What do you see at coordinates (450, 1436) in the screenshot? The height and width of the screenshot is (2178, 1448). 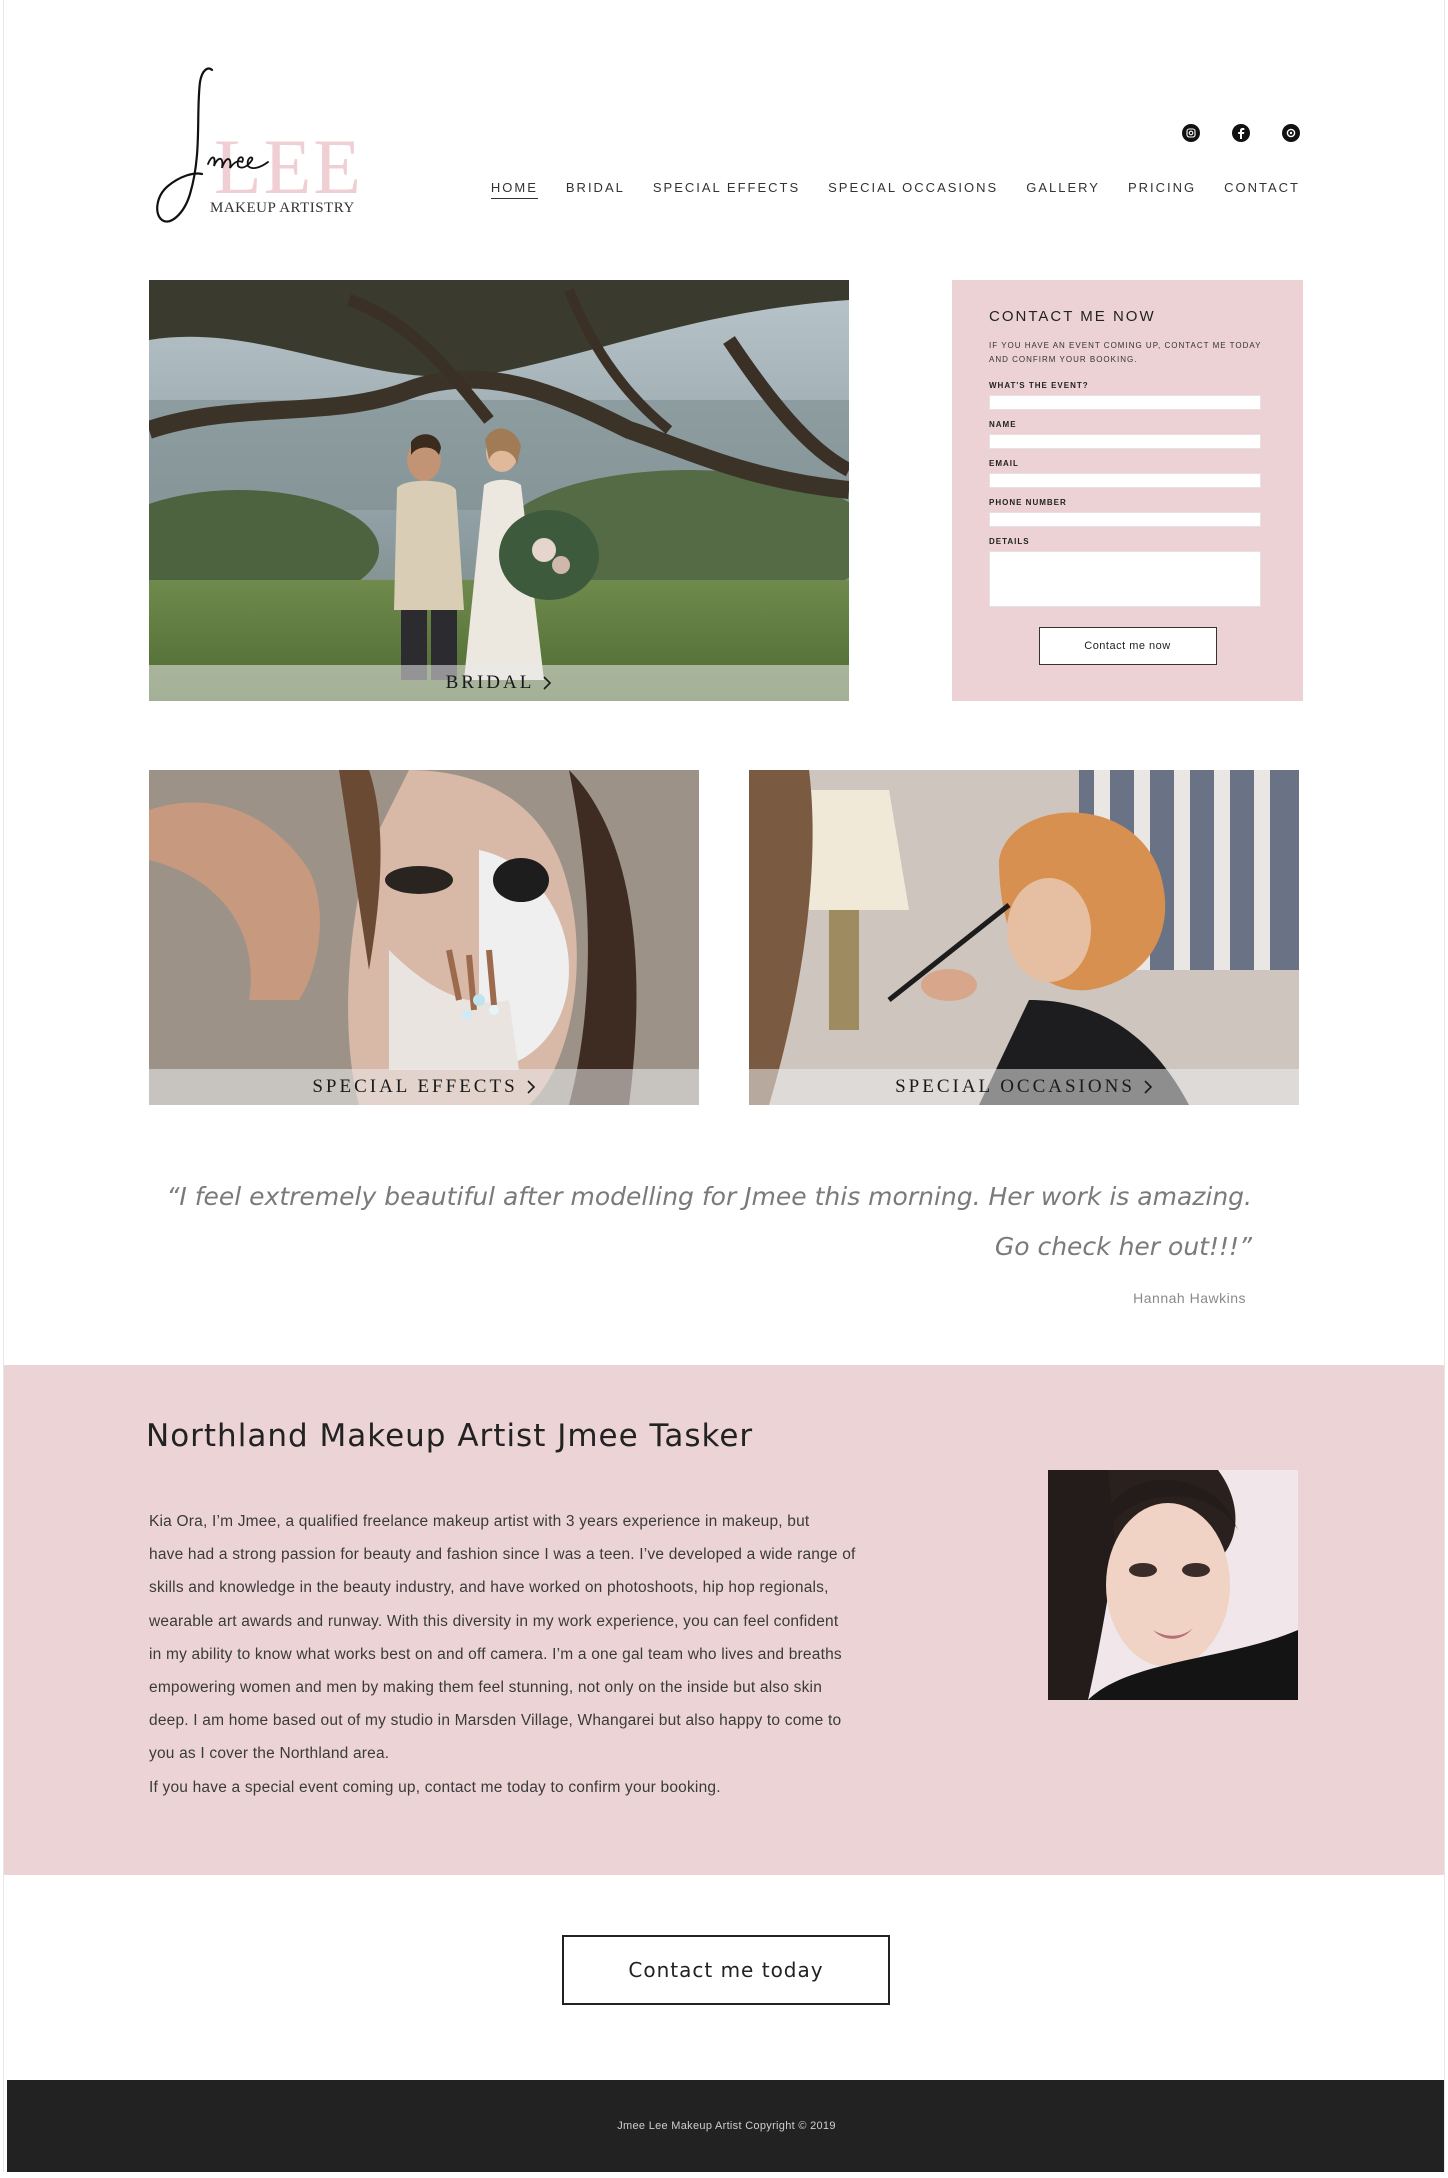 I see `about-heading: Northland Makeup Artist Jmee Tasker` at bounding box center [450, 1436].